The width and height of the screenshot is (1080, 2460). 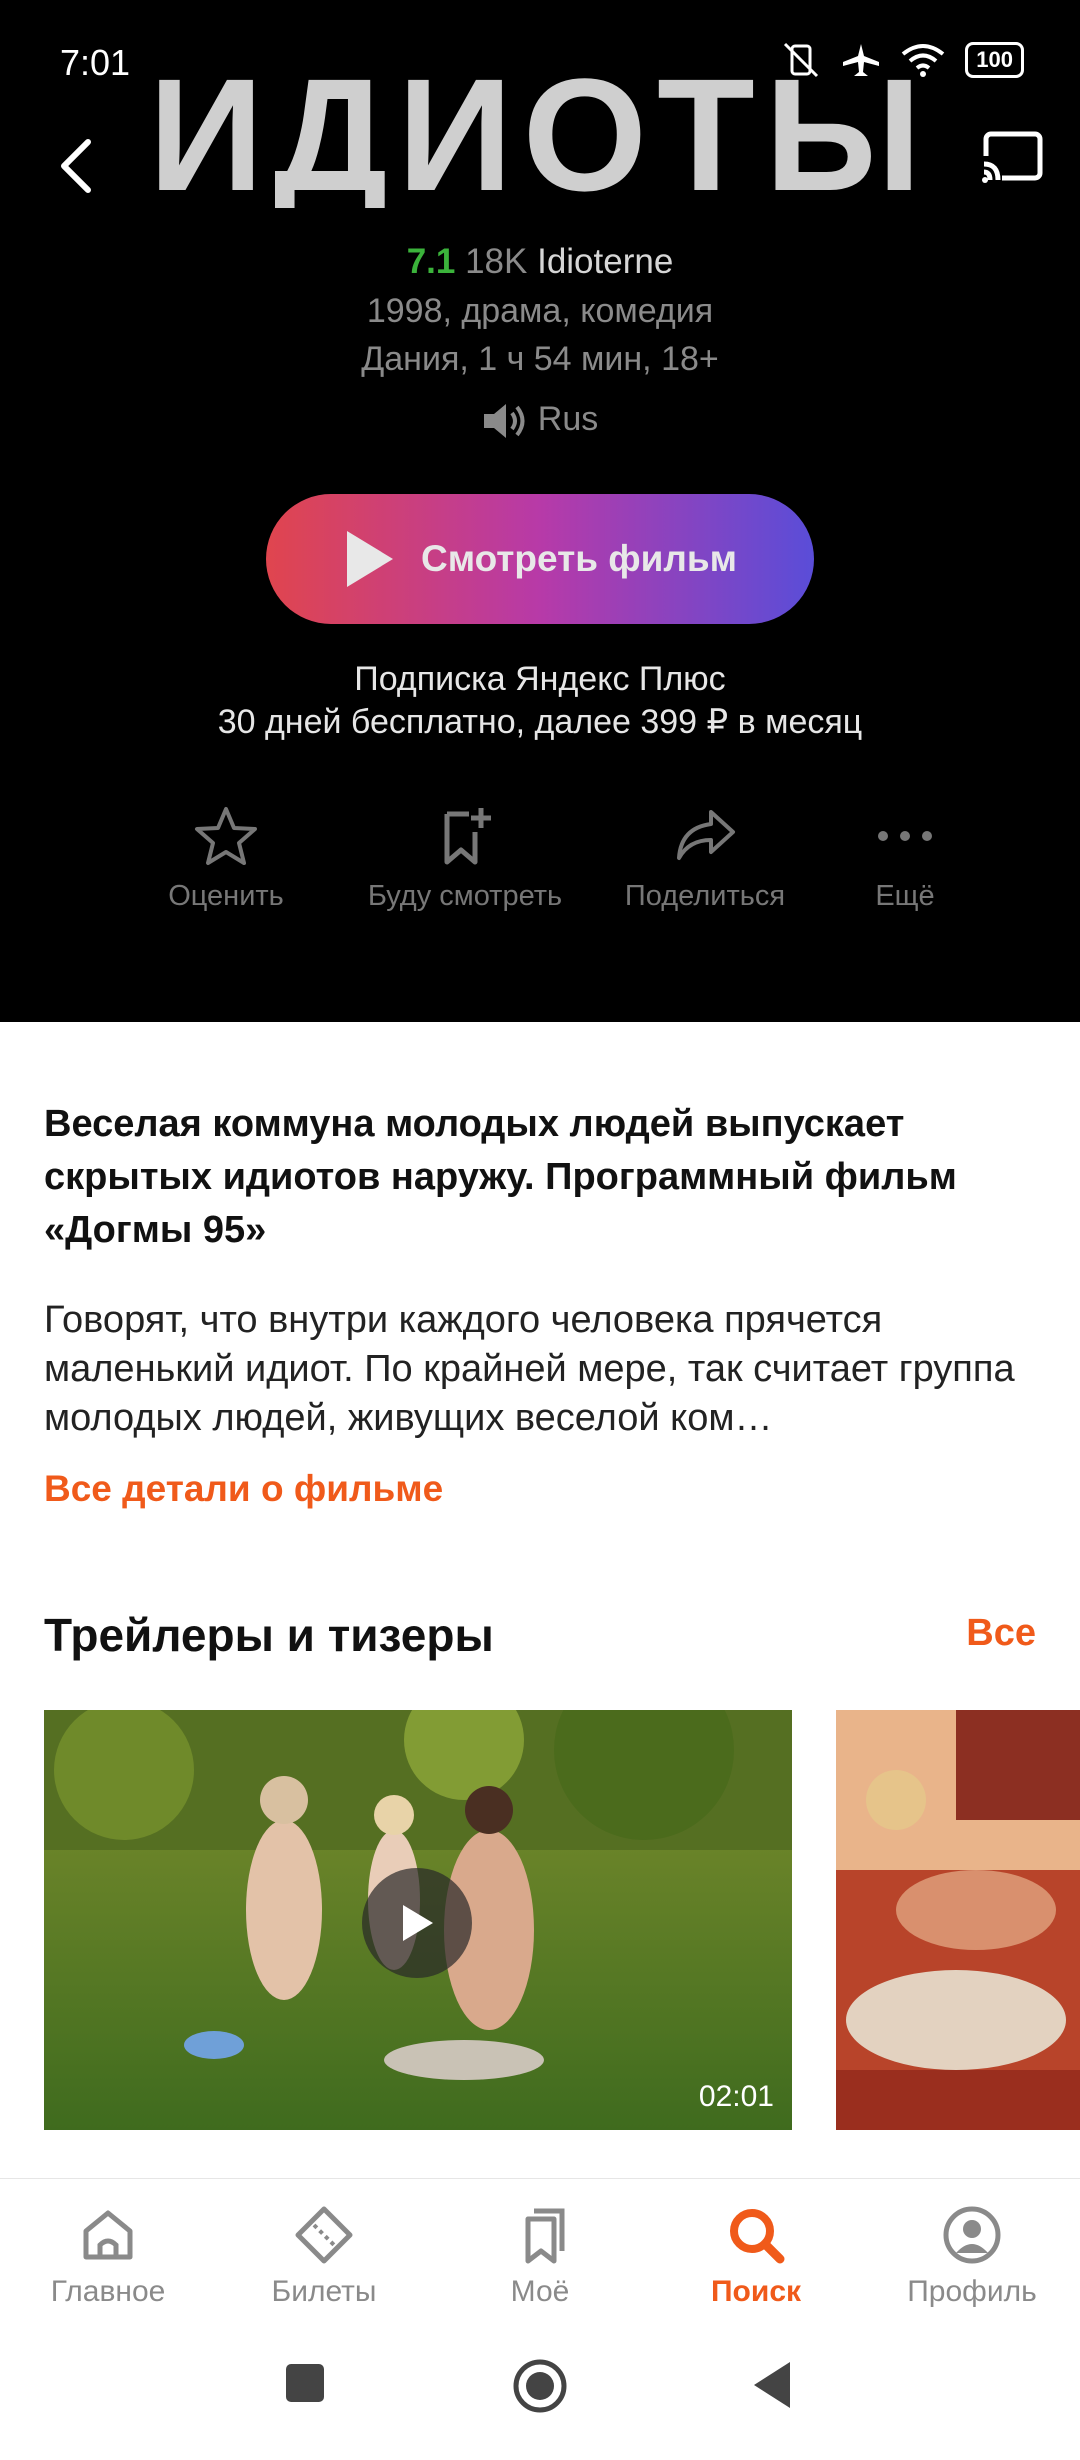 What do you see at coordinates (324, 2235) in the screenshot?
I see `ticket-icon` at bounding box center [324, 2235].